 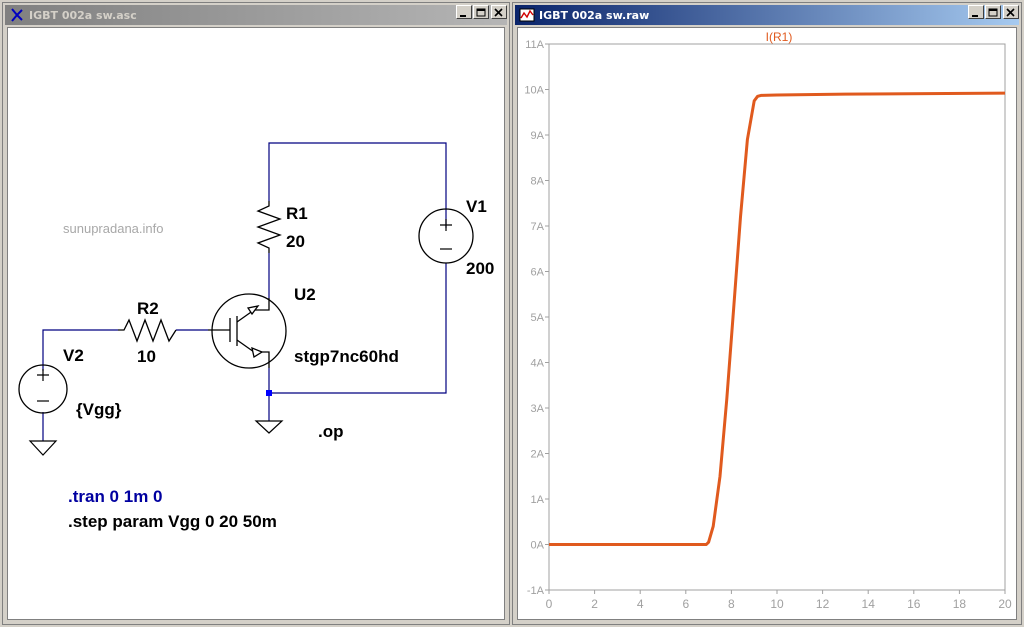 What do you see at coordinates (549, 604) in the screenshot?
I see `x-tick-label: 0` at bounding box center [549, 604].